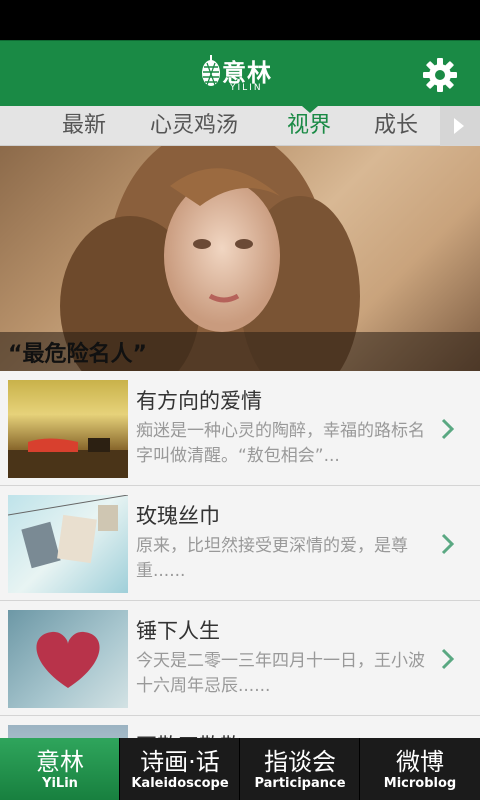 The height and width of the screenshot is (800, 480). I want to click on tab-vision: 视界, so click(309, 126).